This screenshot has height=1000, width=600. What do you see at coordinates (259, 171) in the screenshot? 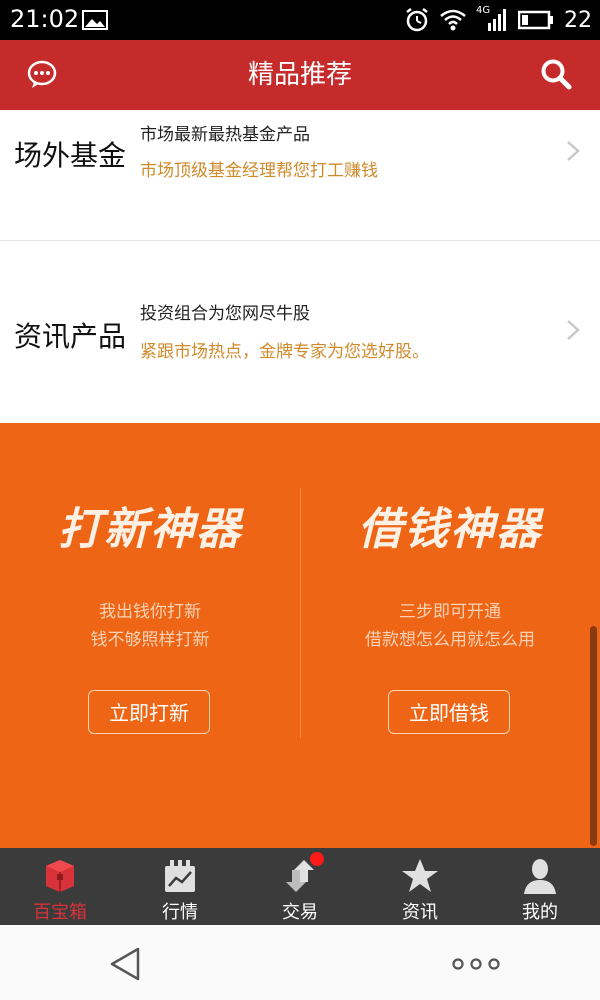
I see `list-item-description: 市场顶级基金经理帮您打工赚钱` at bounding box center [259, 171].